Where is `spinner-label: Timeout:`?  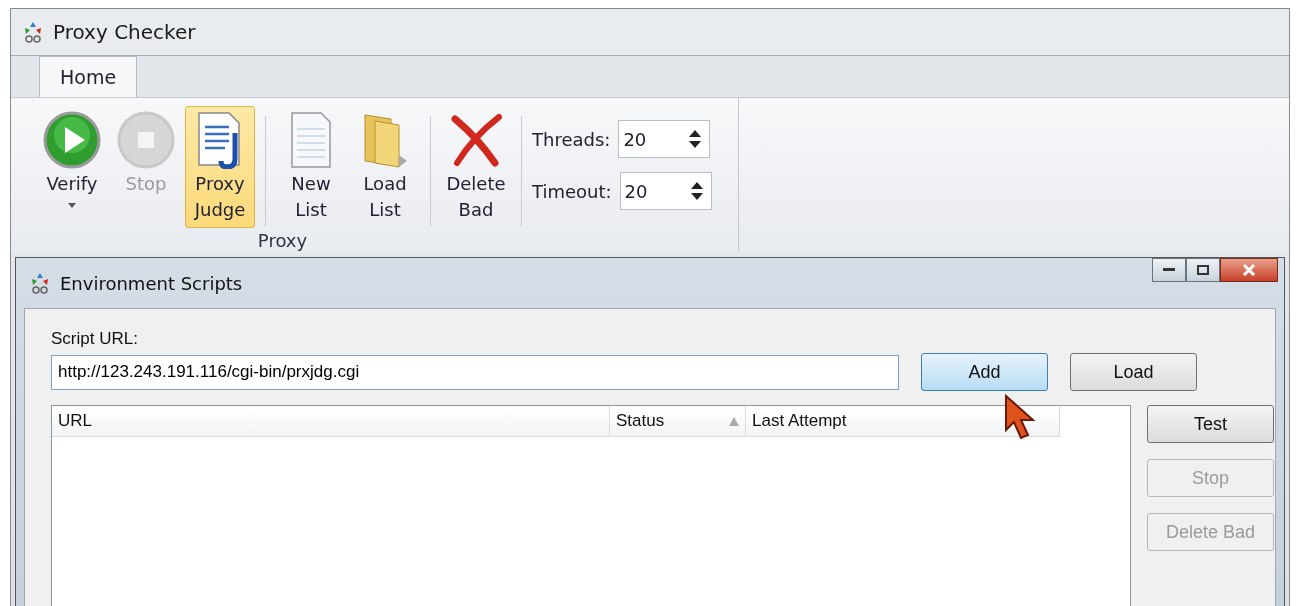 spinner-label: Timeout: is located at coordinates (572, 191).